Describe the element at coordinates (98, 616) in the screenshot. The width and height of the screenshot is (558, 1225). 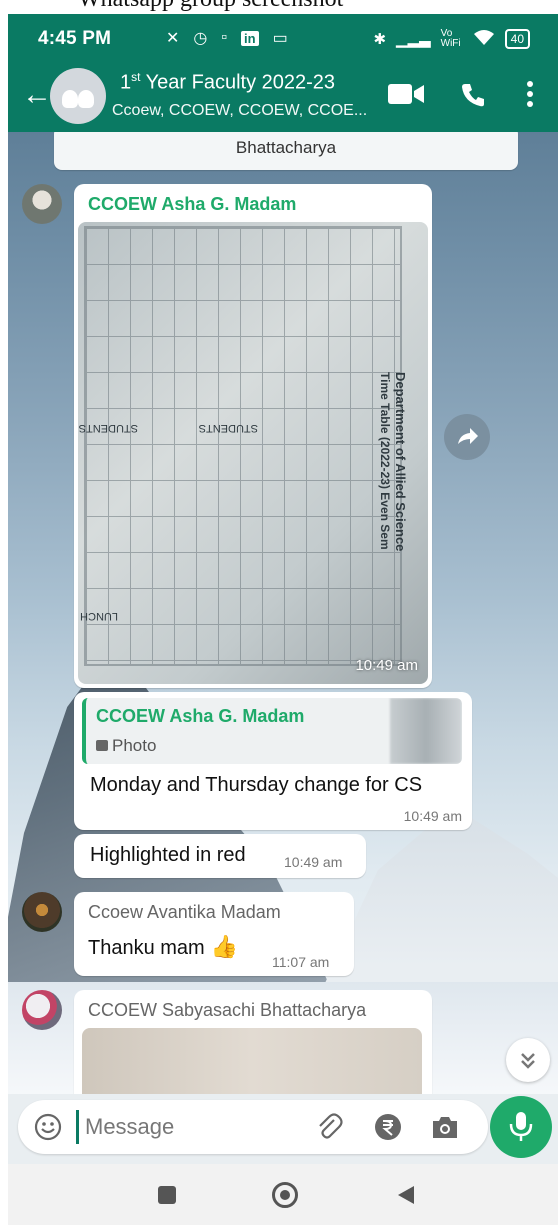
I see `photo-text: LUNCH BREAK` at that location.